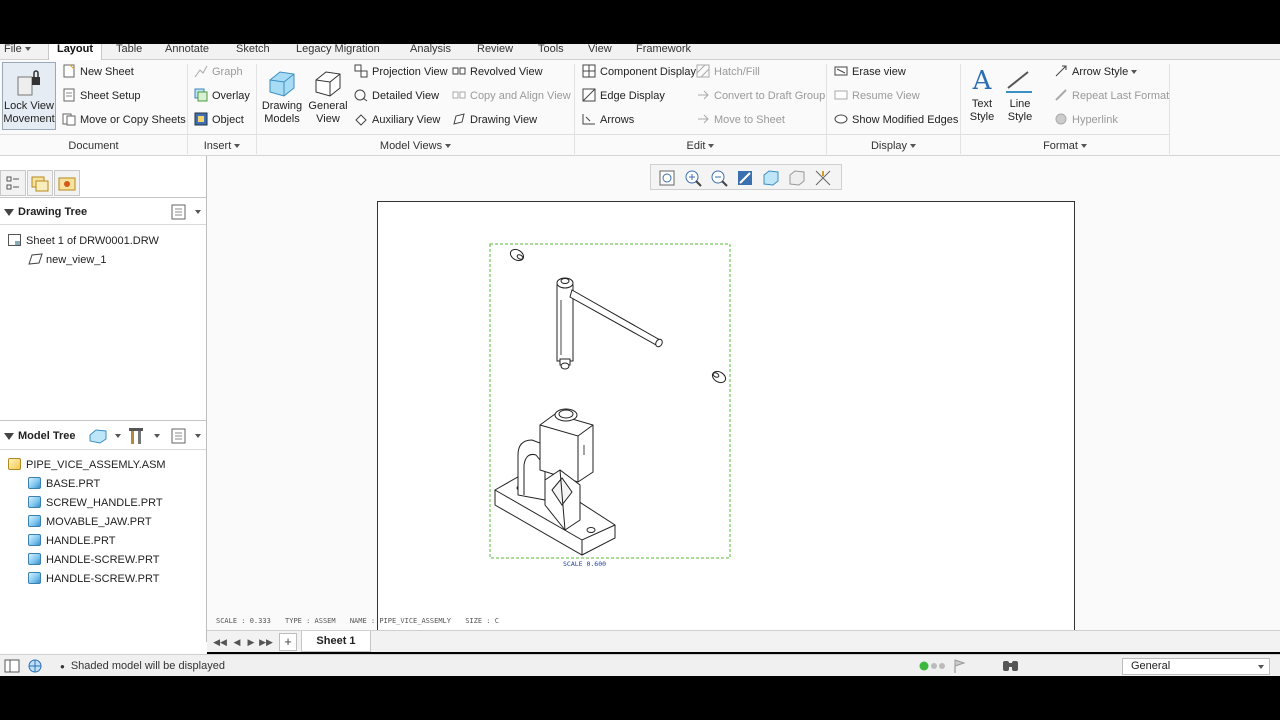  I want to click on object-button: Object, so click(219, 120).